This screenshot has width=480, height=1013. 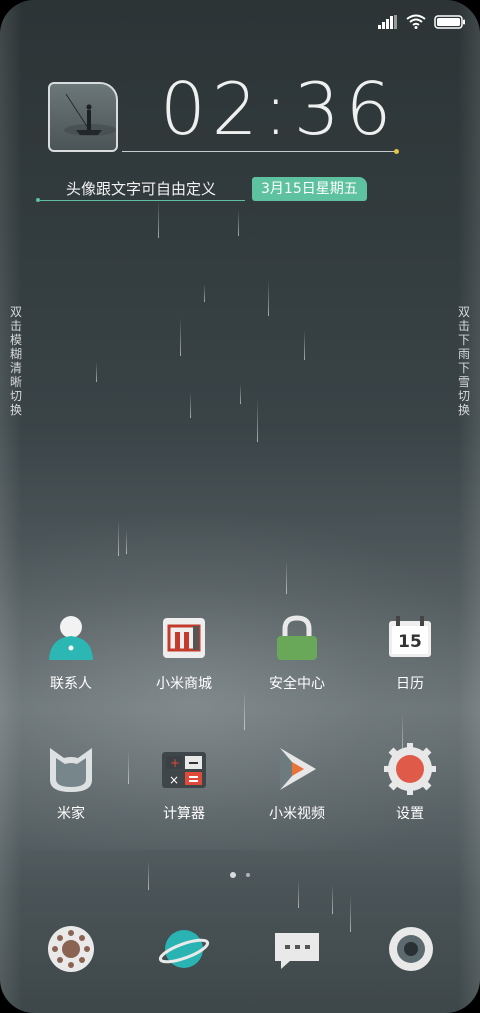 What do you see at coordinates (248, 875) in the screenshot?
I see `page-dot` at bounding box center [248, 875].